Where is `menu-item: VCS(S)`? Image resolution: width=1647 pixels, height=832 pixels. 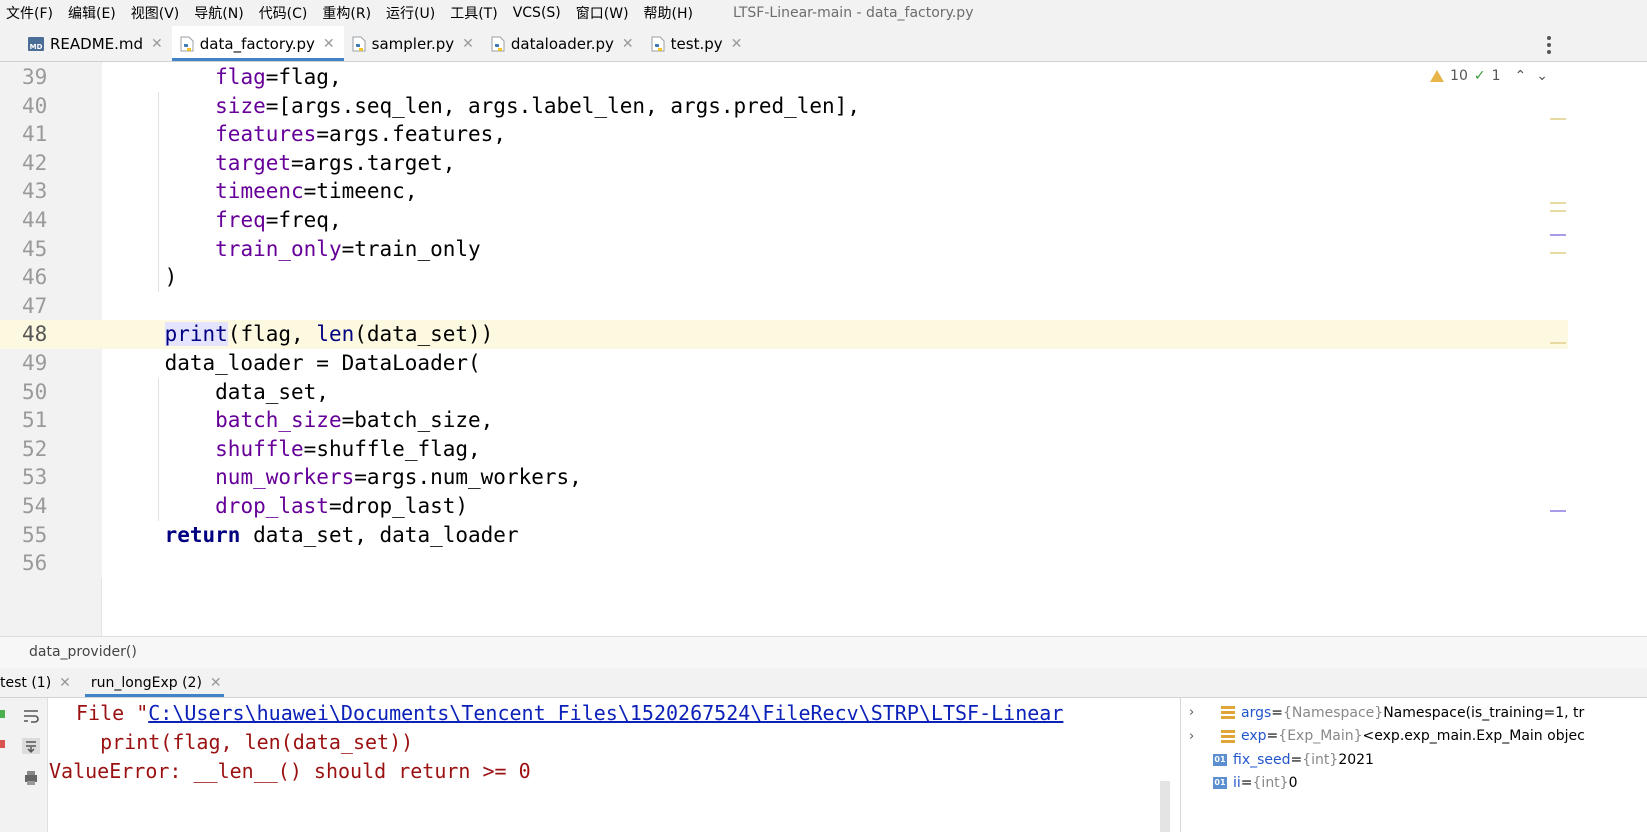 menu-item: VCS(S) is located at coordinates (537, 13).